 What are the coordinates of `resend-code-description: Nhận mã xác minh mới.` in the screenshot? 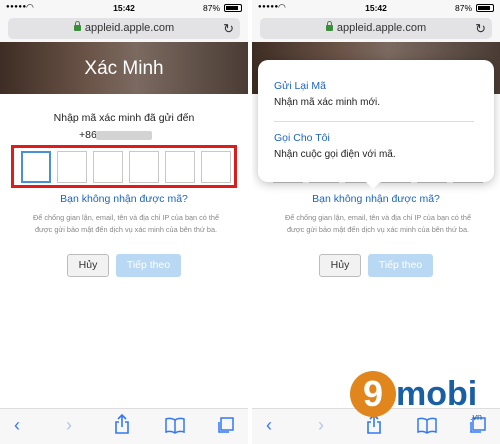 It's located at (327, 102).